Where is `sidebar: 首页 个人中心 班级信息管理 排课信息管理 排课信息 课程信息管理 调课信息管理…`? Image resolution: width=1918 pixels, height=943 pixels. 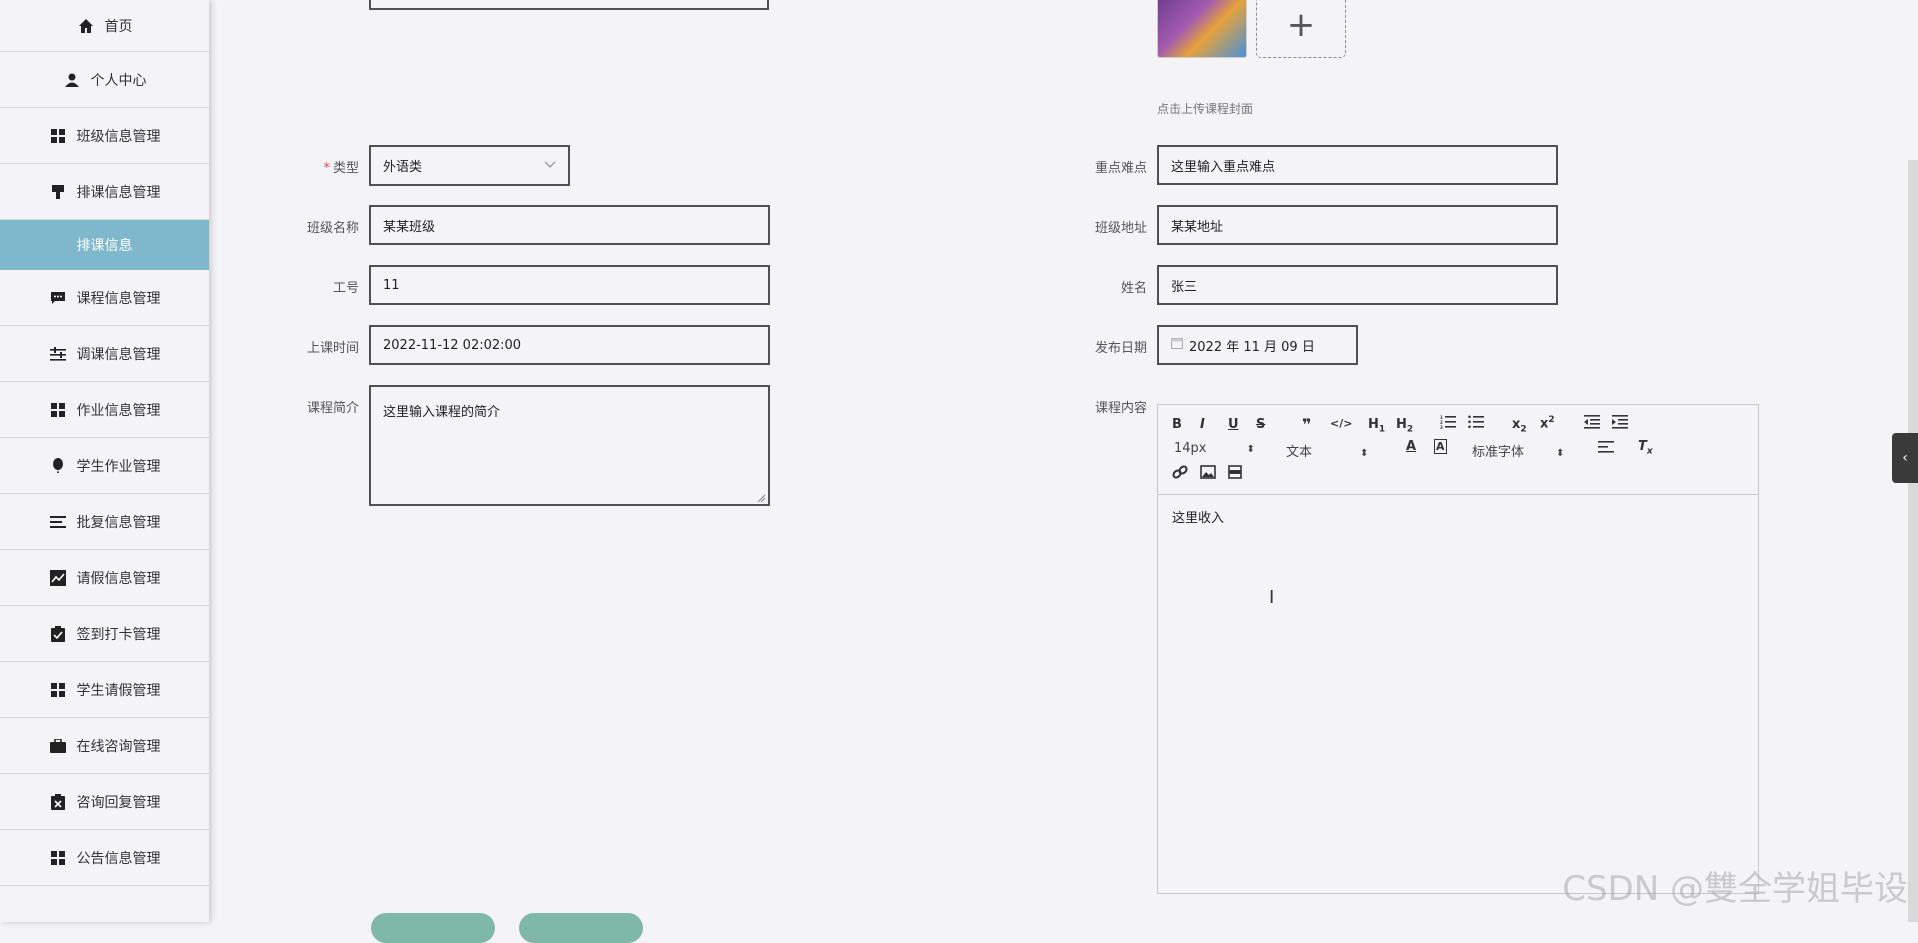 sidebar: 首页 个人中心 班级信息管理 排课信息管理 排课信息 课程信息管理 调课信息管理… is located at coordinates (104, 461).